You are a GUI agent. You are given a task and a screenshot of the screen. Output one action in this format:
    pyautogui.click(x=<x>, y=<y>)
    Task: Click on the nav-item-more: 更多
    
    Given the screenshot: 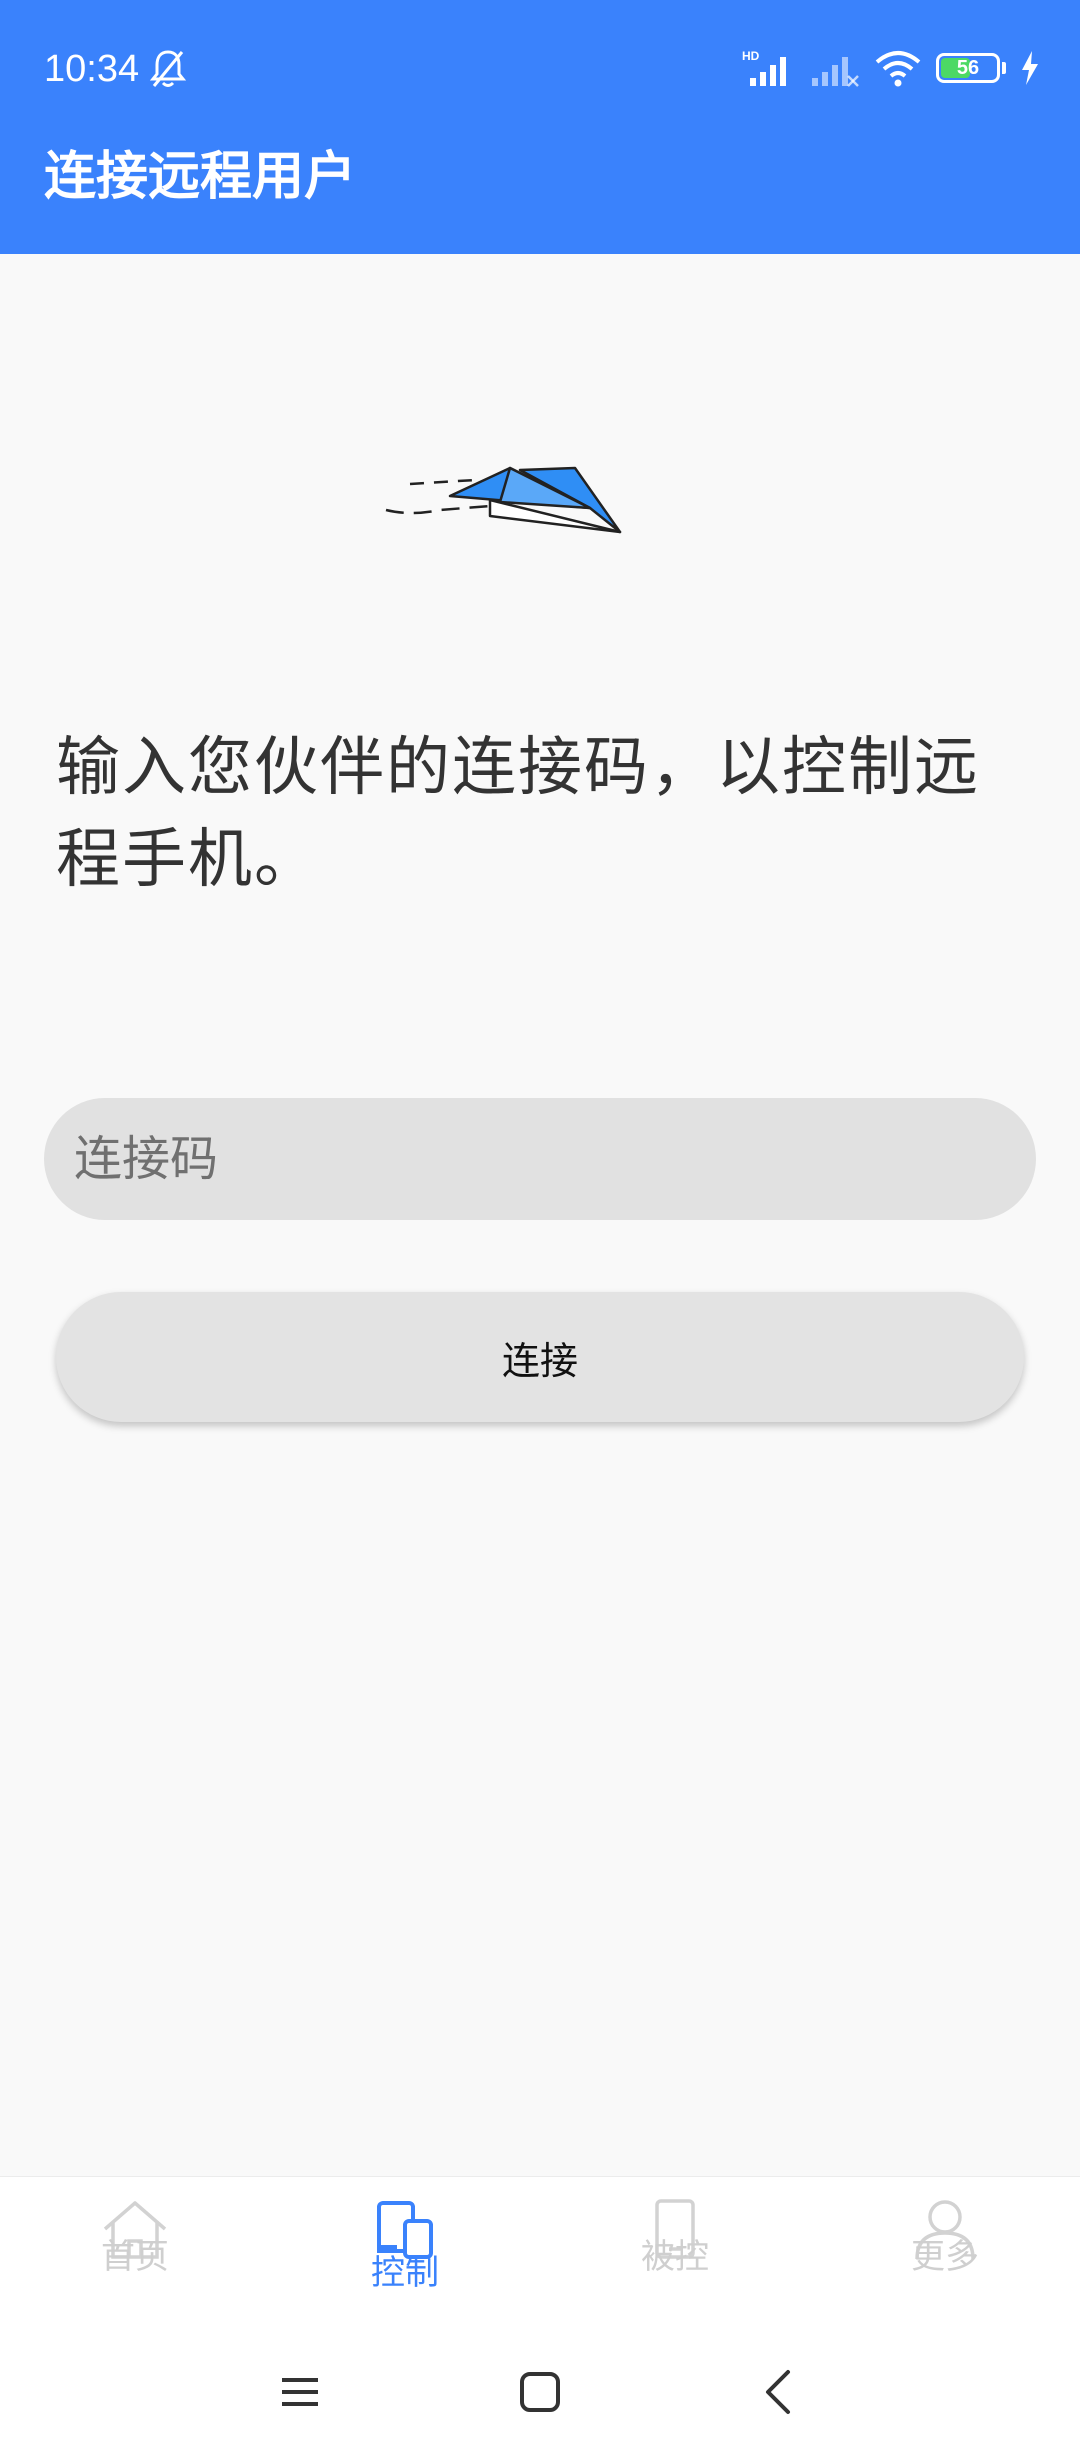 What is the action you would take?
    pyautogui.click(x=945, y=2252)
    